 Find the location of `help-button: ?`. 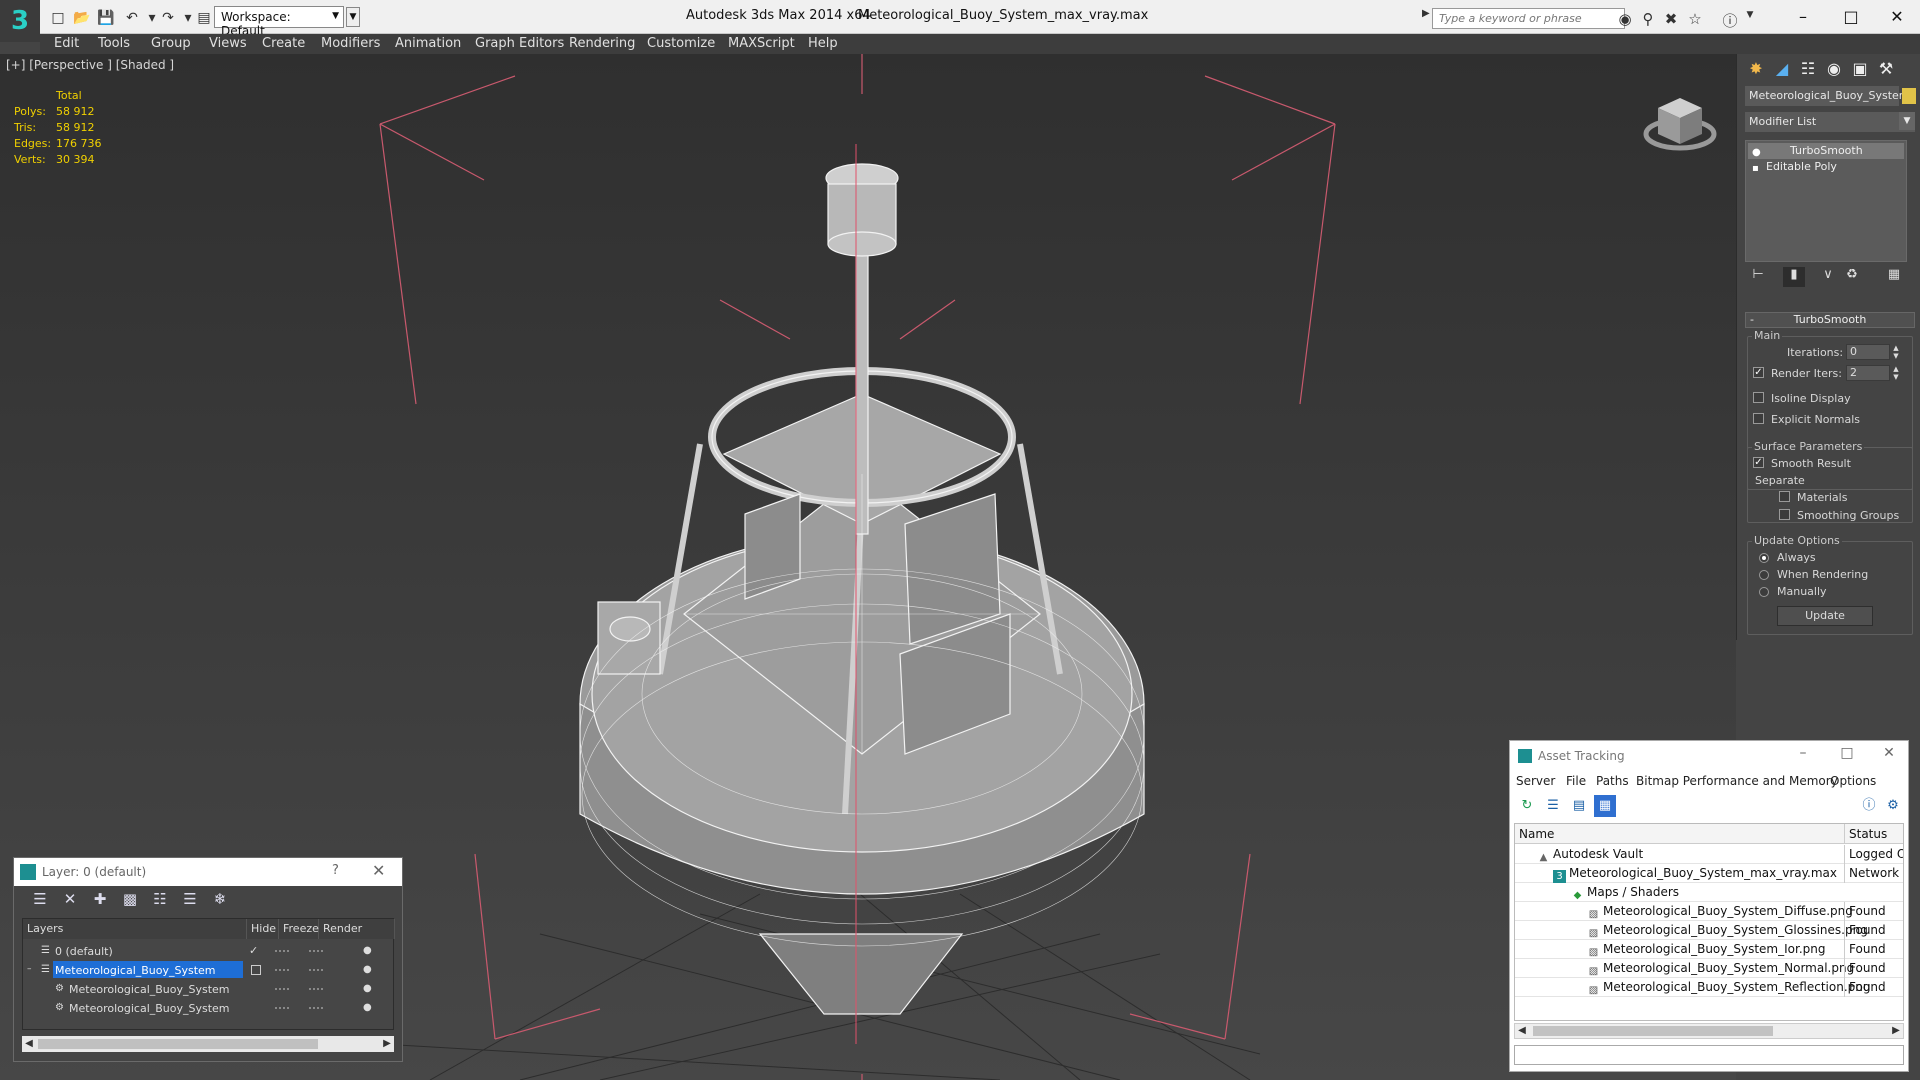

help-button: ? is located at coordinates (335, 870).